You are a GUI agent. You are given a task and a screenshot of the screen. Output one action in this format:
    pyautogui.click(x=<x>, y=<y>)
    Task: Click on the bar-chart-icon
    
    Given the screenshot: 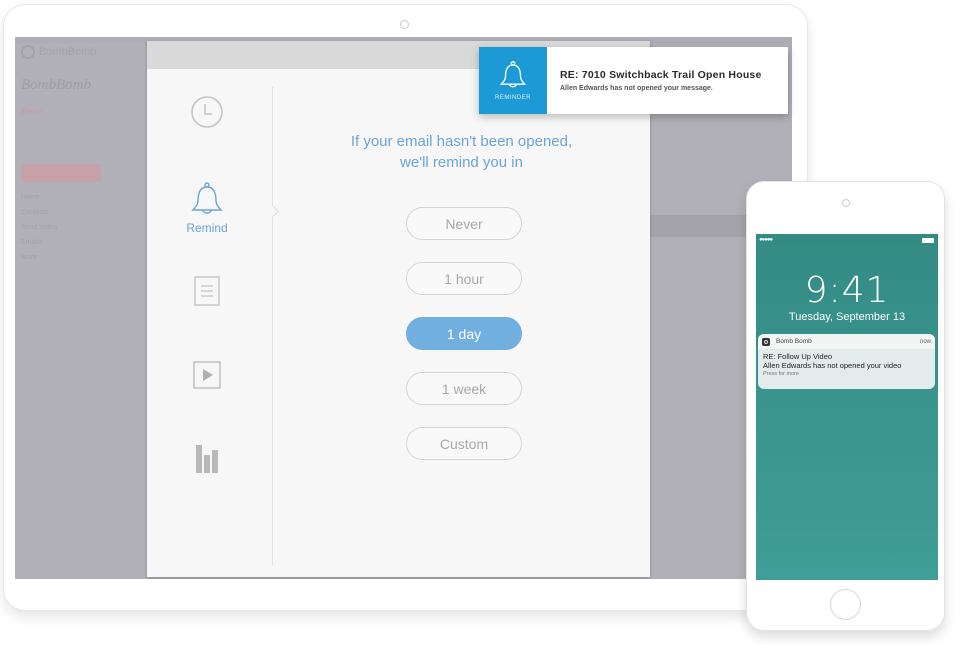 What is the action you would take?
    pyautogui.click(x=207, y=459)
    